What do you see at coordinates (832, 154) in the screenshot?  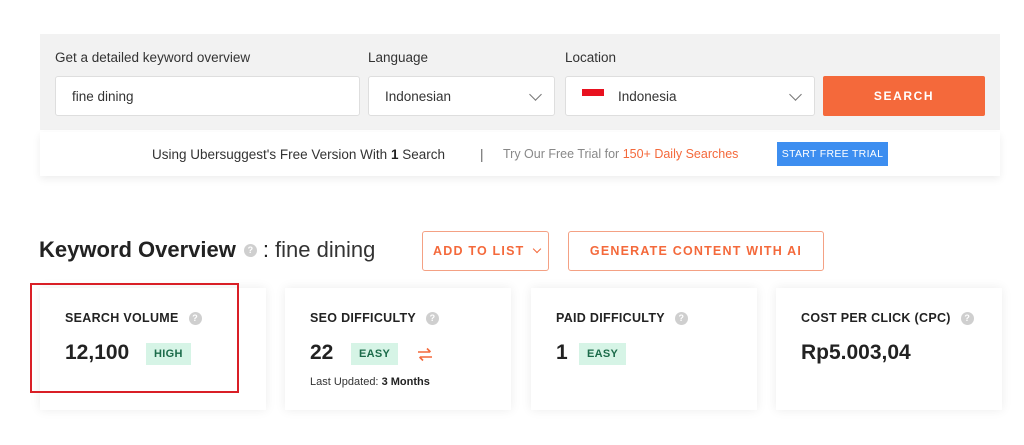 I see `start-free-trial-button: START FREE TRIAL` at bounding box center [832, 154].